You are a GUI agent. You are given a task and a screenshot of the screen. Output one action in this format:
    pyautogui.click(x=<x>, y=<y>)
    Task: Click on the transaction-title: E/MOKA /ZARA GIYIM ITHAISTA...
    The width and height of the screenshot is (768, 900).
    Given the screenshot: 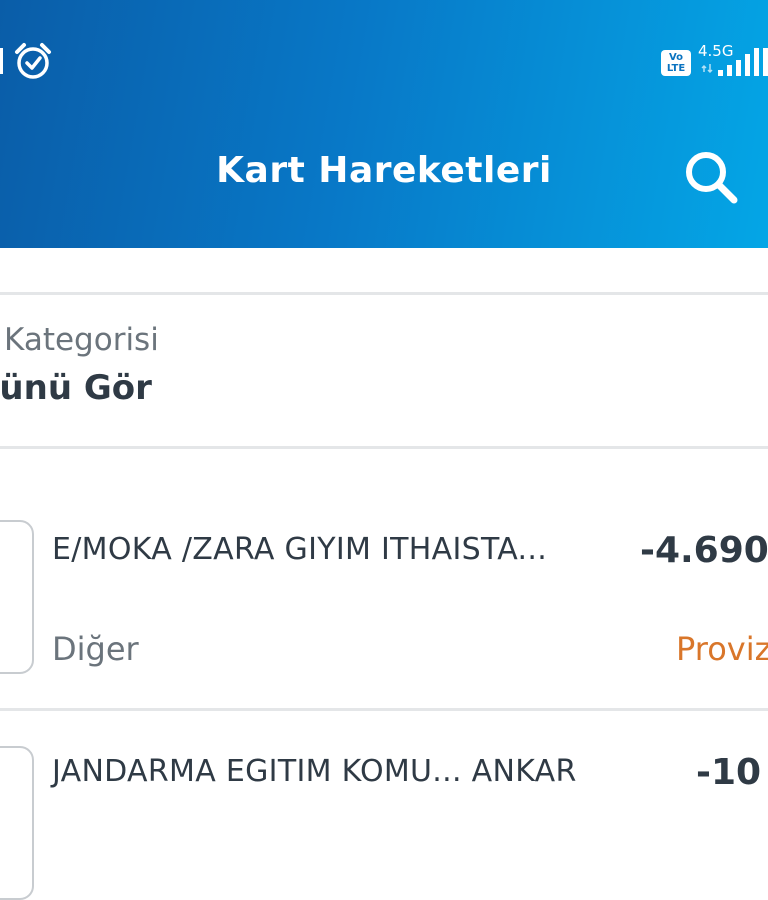 What is the action you would take?
    pyautogui.click(x=300, y=549)
    